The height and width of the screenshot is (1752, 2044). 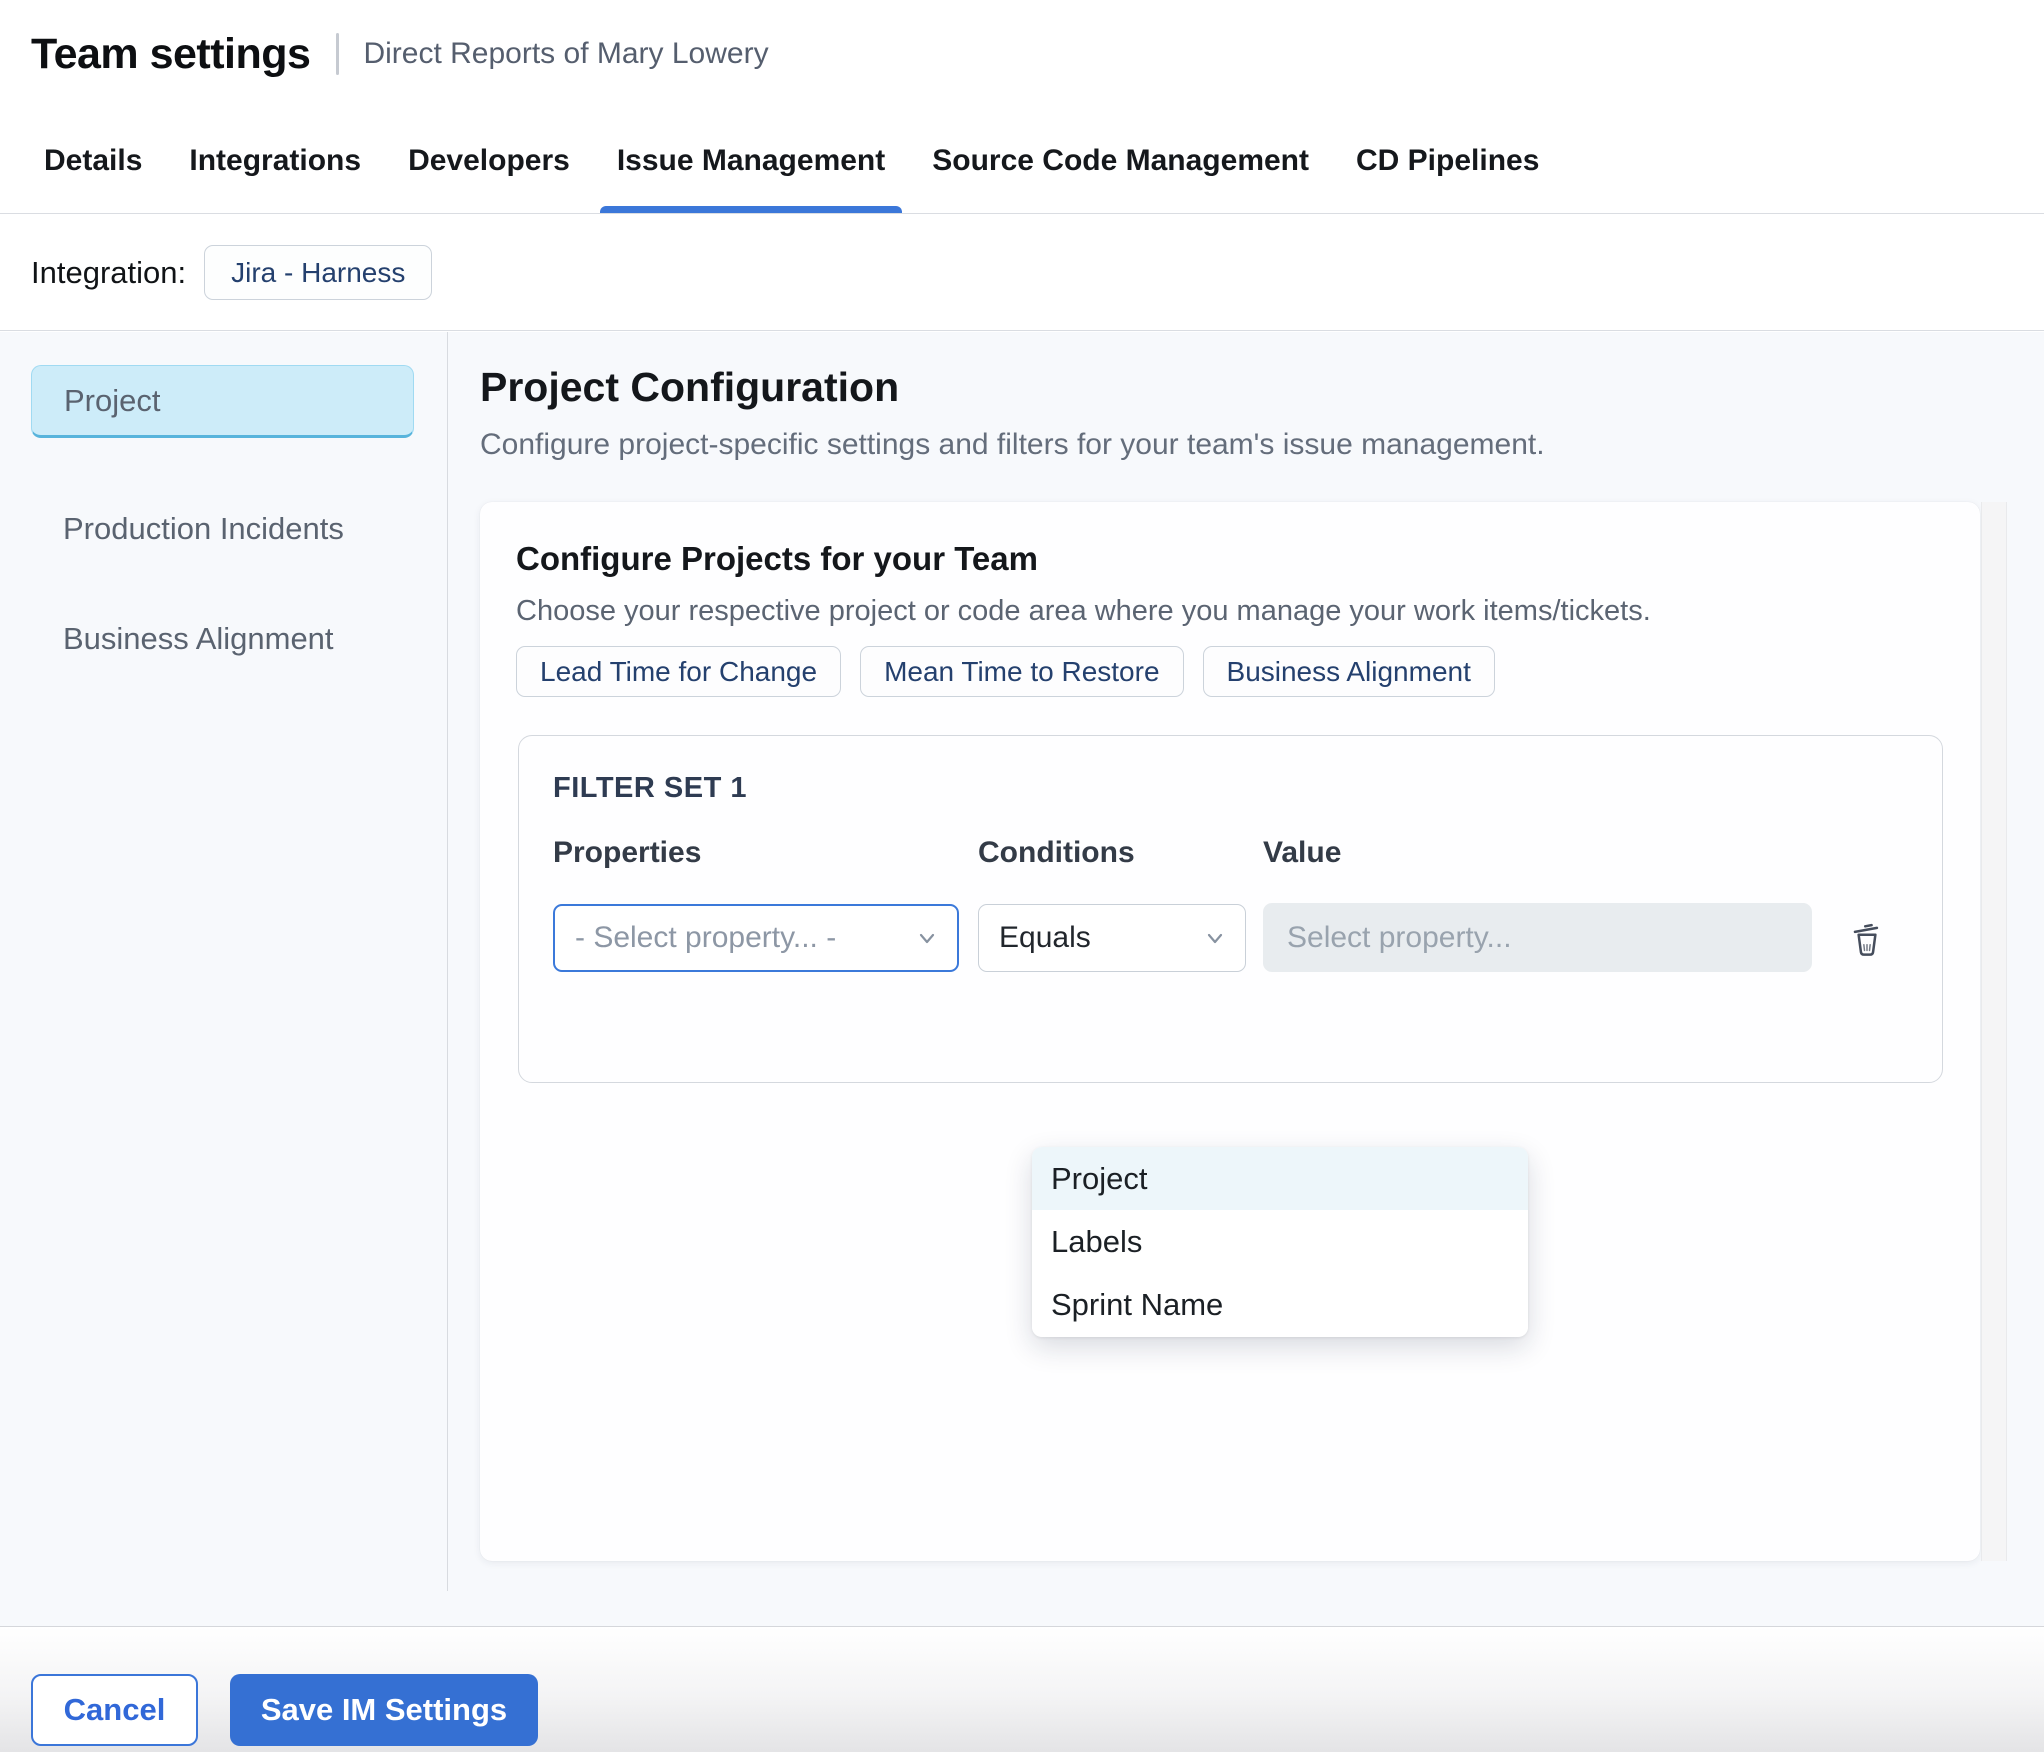 I want to click on property-dropdown: Project Labels Sprint Name, so click(x=1280, y=1242).